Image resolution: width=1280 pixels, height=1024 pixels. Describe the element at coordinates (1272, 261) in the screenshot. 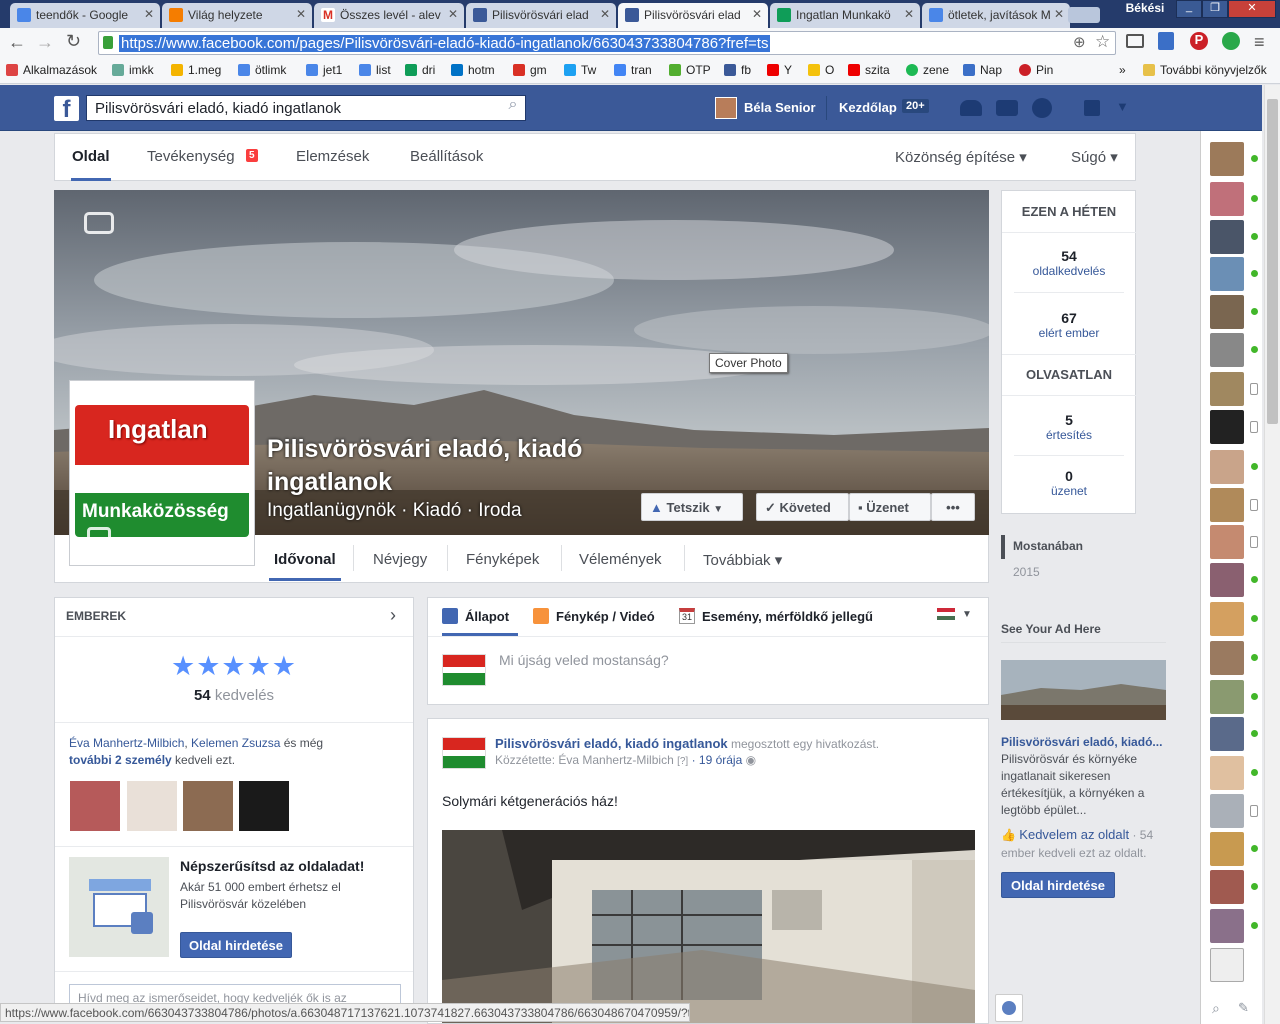

I see `scrollbar-thumb` at that location.